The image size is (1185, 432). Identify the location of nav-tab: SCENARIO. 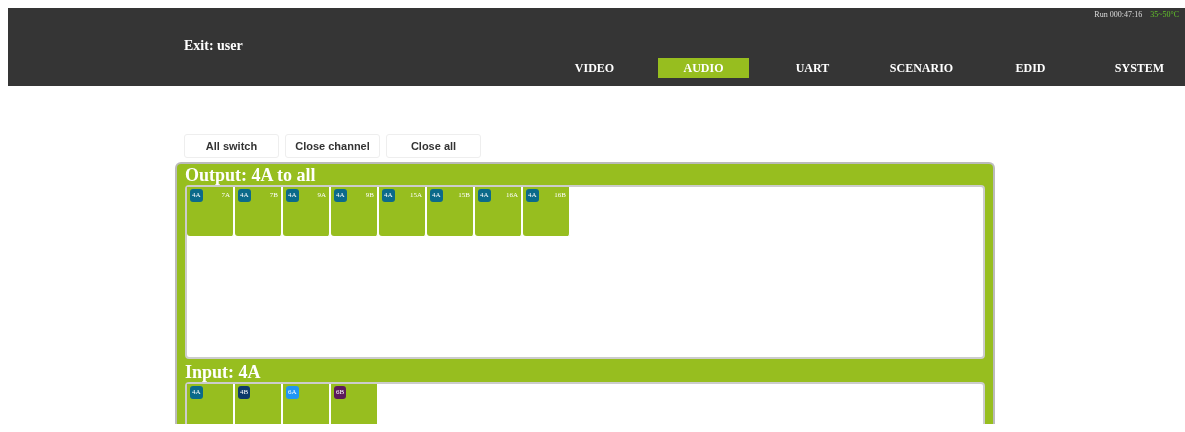
(921, 68).